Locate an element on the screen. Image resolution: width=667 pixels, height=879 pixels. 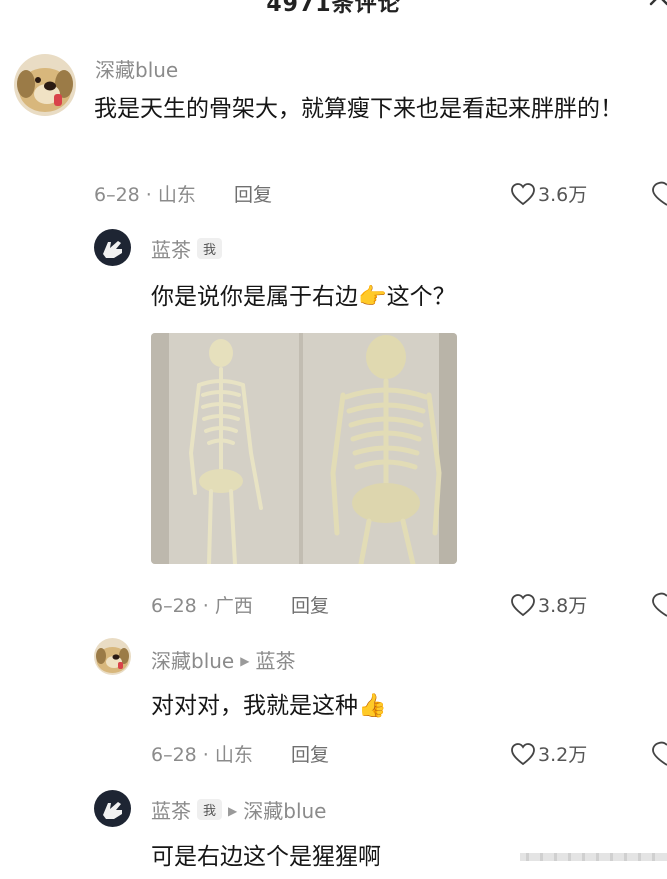
comment-text: 我是天生的骨架大，就算瘦下来也是看起来胖胖的！ is located at coordinates (358, 109).